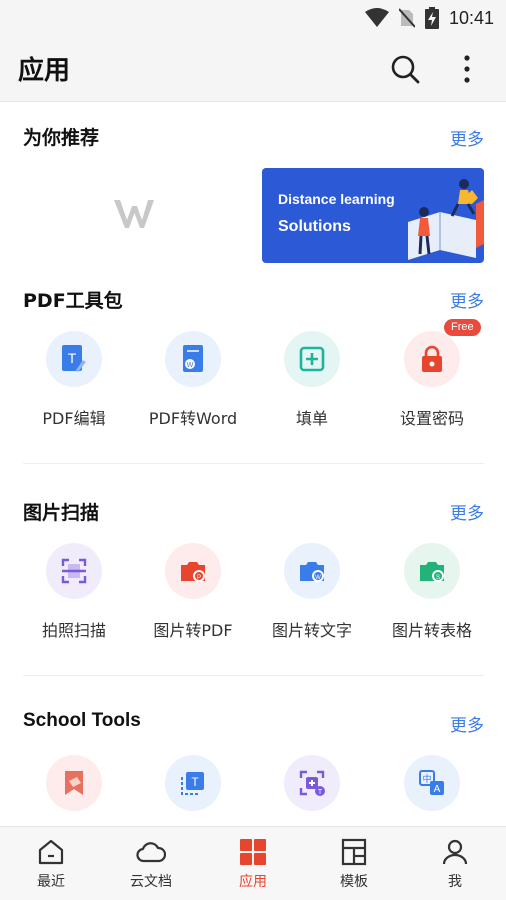 This screenshot has width=506, height=900. Describe the element at coordinates (253, 882) in the screenshot. I see `nav-label: 应用` at that location.